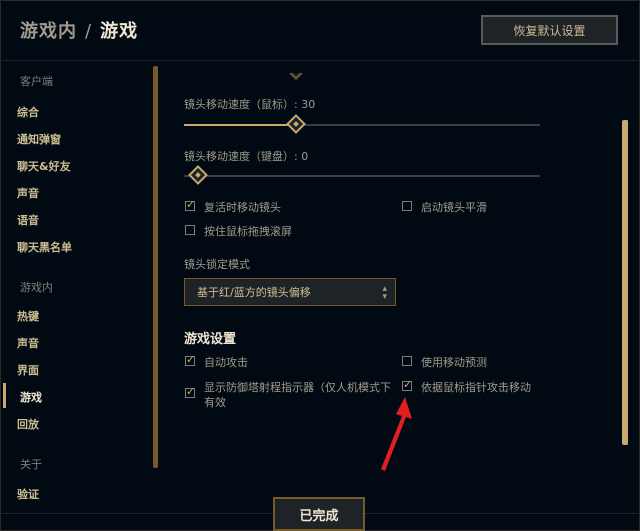 Image resolution: width=640 pixels, height=531 pixels. I want to click on select-updown-icon: ▴ ▾, so click(384, 293).